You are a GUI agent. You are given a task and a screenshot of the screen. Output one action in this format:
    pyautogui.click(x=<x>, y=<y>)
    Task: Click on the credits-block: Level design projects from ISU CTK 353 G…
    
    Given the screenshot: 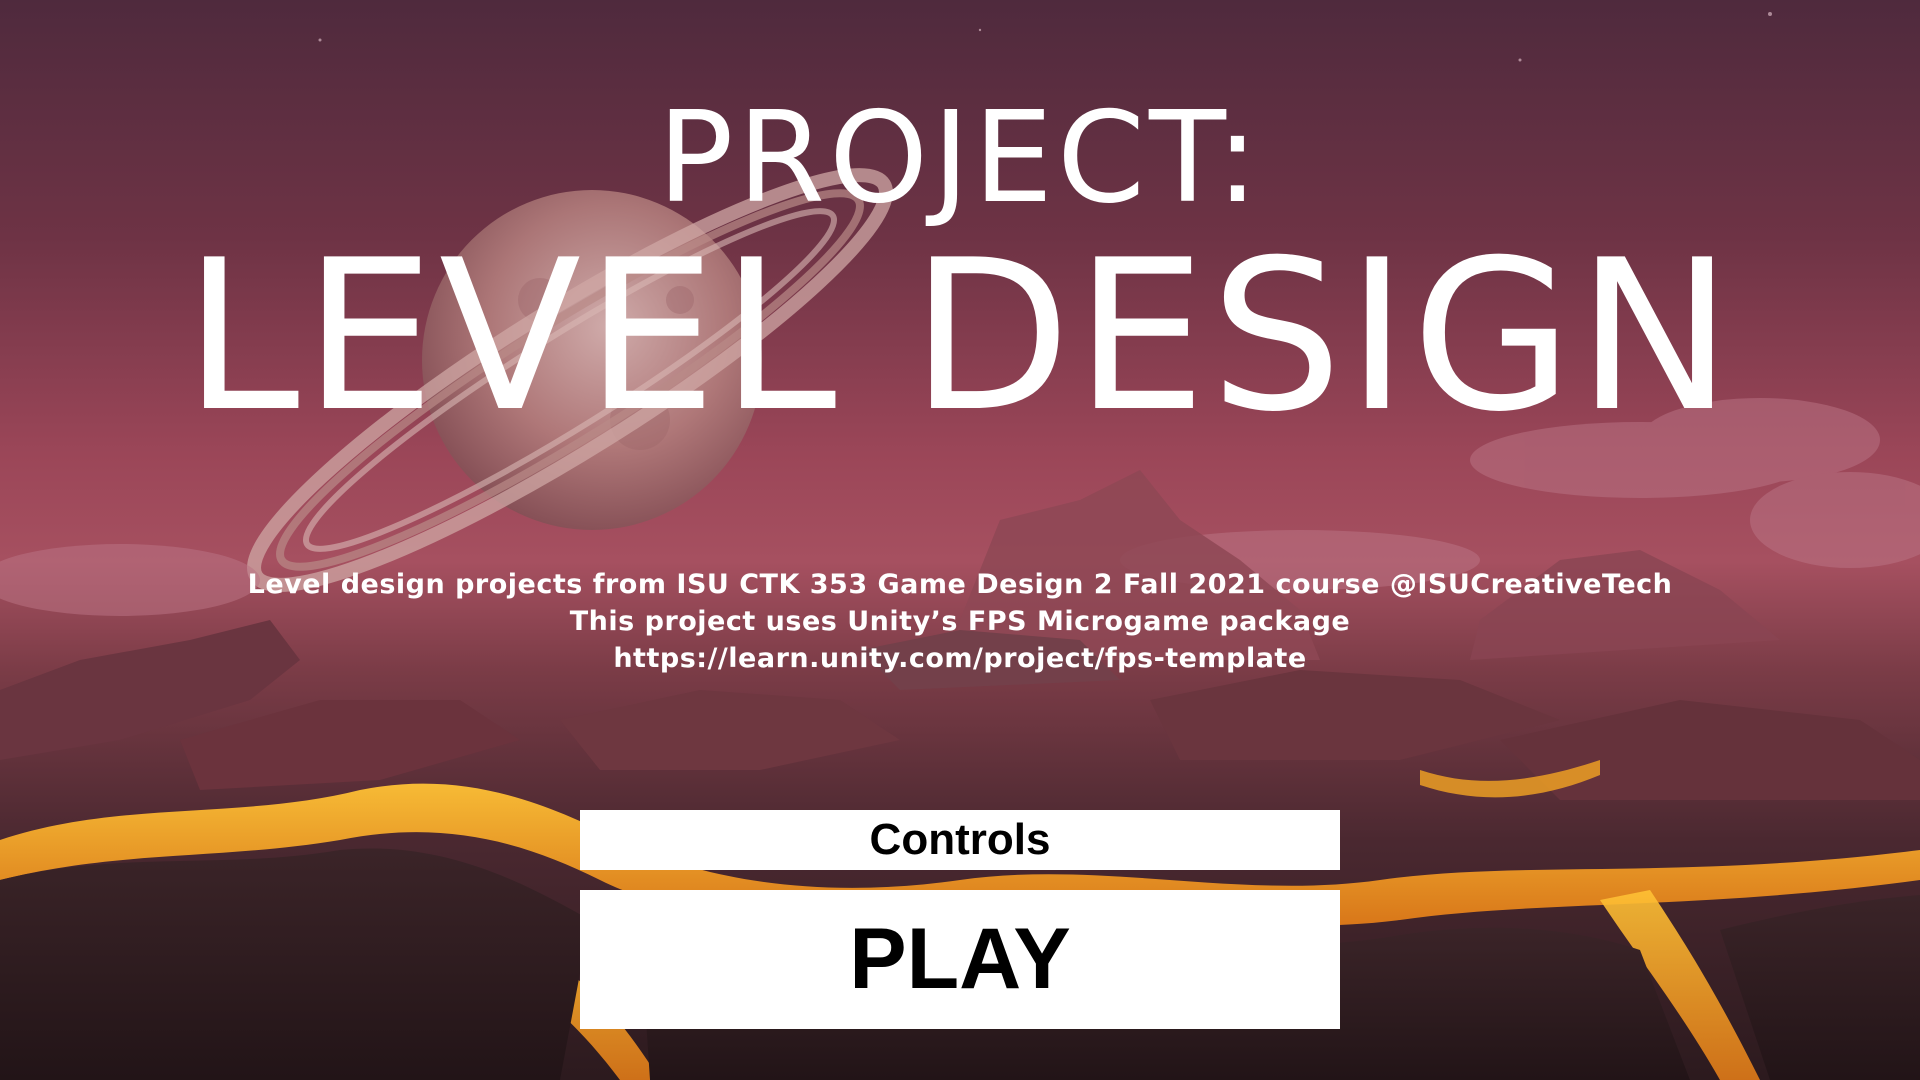 What is the action you would take?
    pyautogui.click(x=960, y=621)
    